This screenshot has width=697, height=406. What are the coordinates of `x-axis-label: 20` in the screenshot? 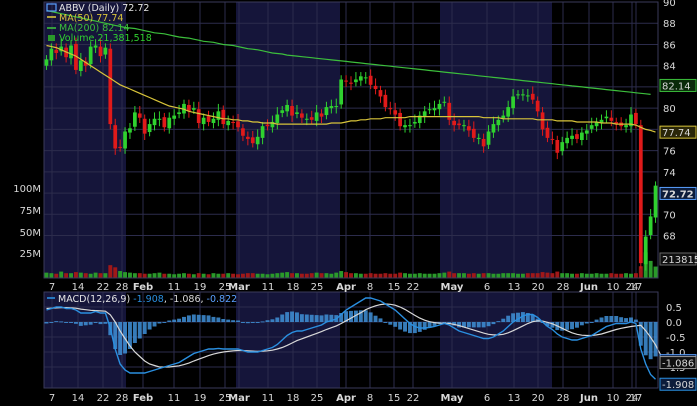 It's located at (538, 287).